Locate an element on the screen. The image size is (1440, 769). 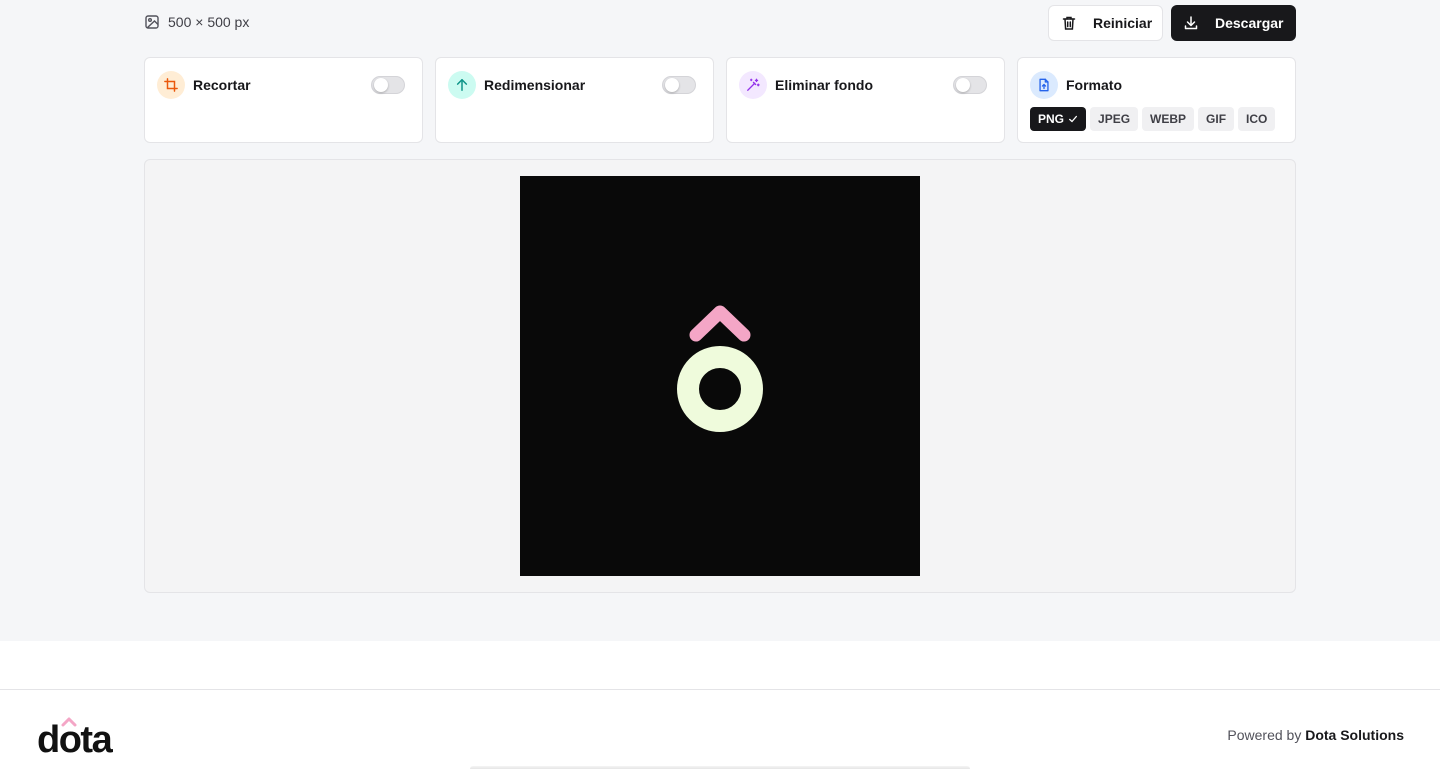
download-icon is located at coordinates (1191, 23).